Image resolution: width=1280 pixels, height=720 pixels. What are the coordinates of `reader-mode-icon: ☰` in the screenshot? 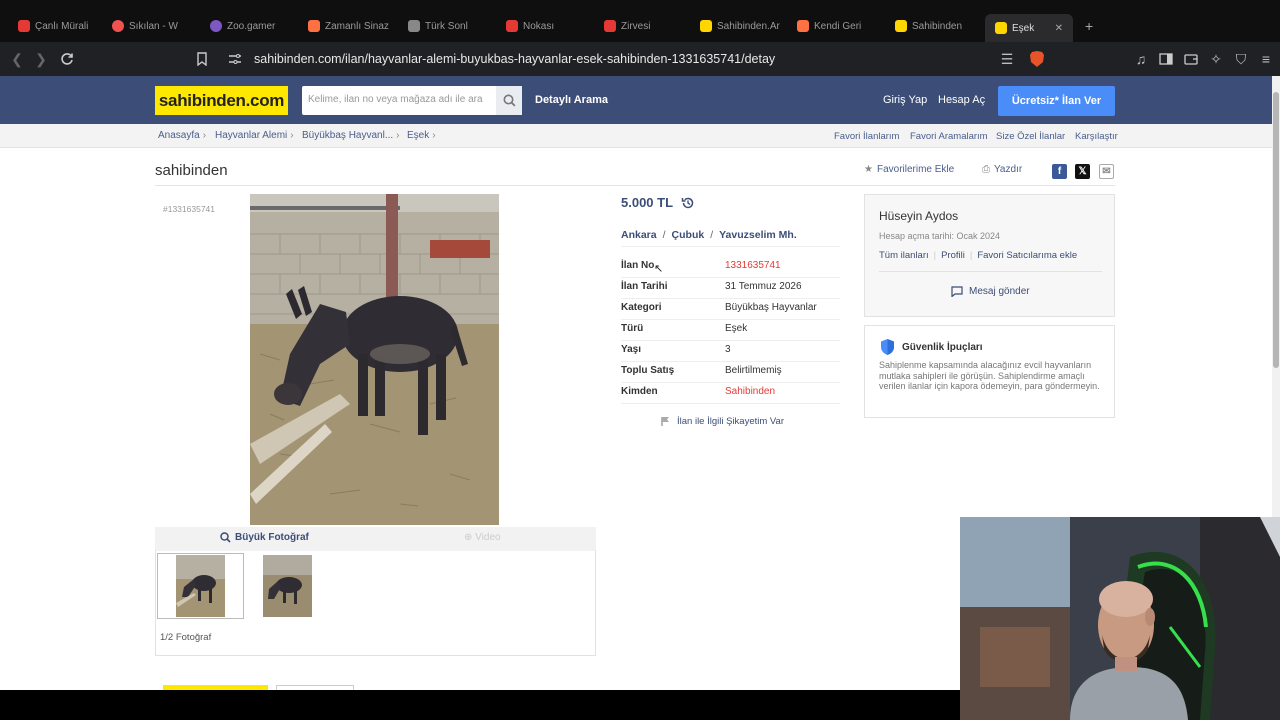 It's located at (1007, 59).